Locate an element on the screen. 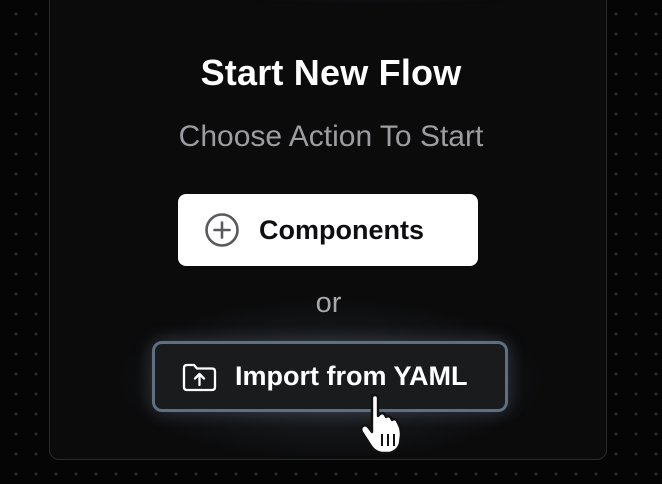  import-yaml-button: Import from YAML is located at coordinates (330, 376).